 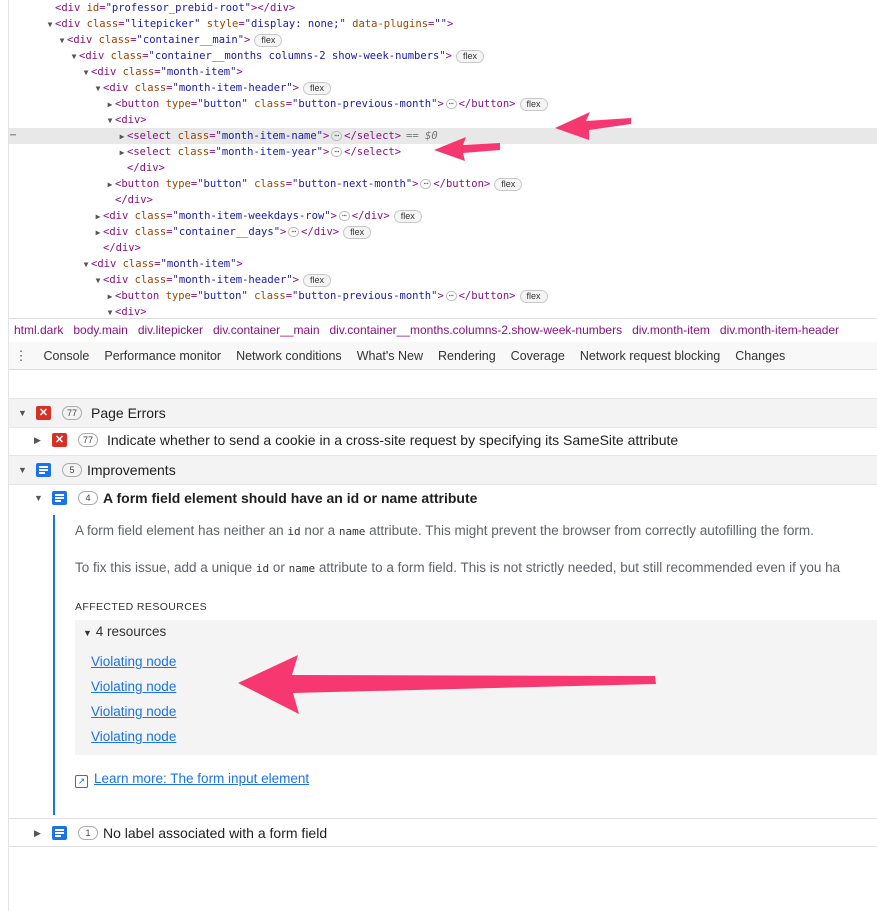 I want to click on issue-category-improvements: ▼ 5 Improvements, so click(x=443, y=470).